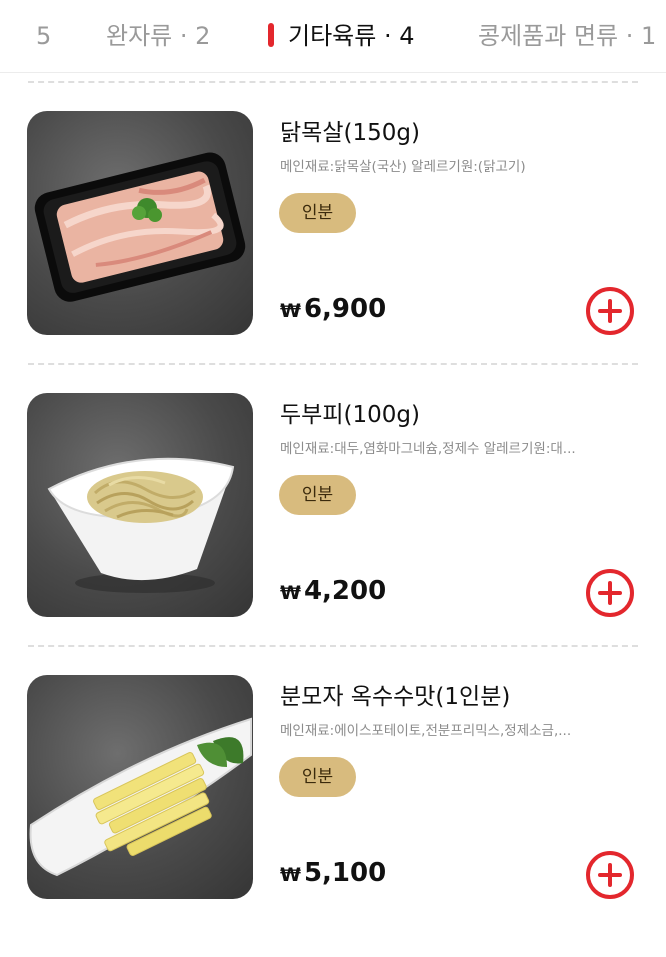 The image size is (666, 957). Describe the element at coordinates (140, 505) in the screenshot. I see `item-image-tofu-skin` at that location.